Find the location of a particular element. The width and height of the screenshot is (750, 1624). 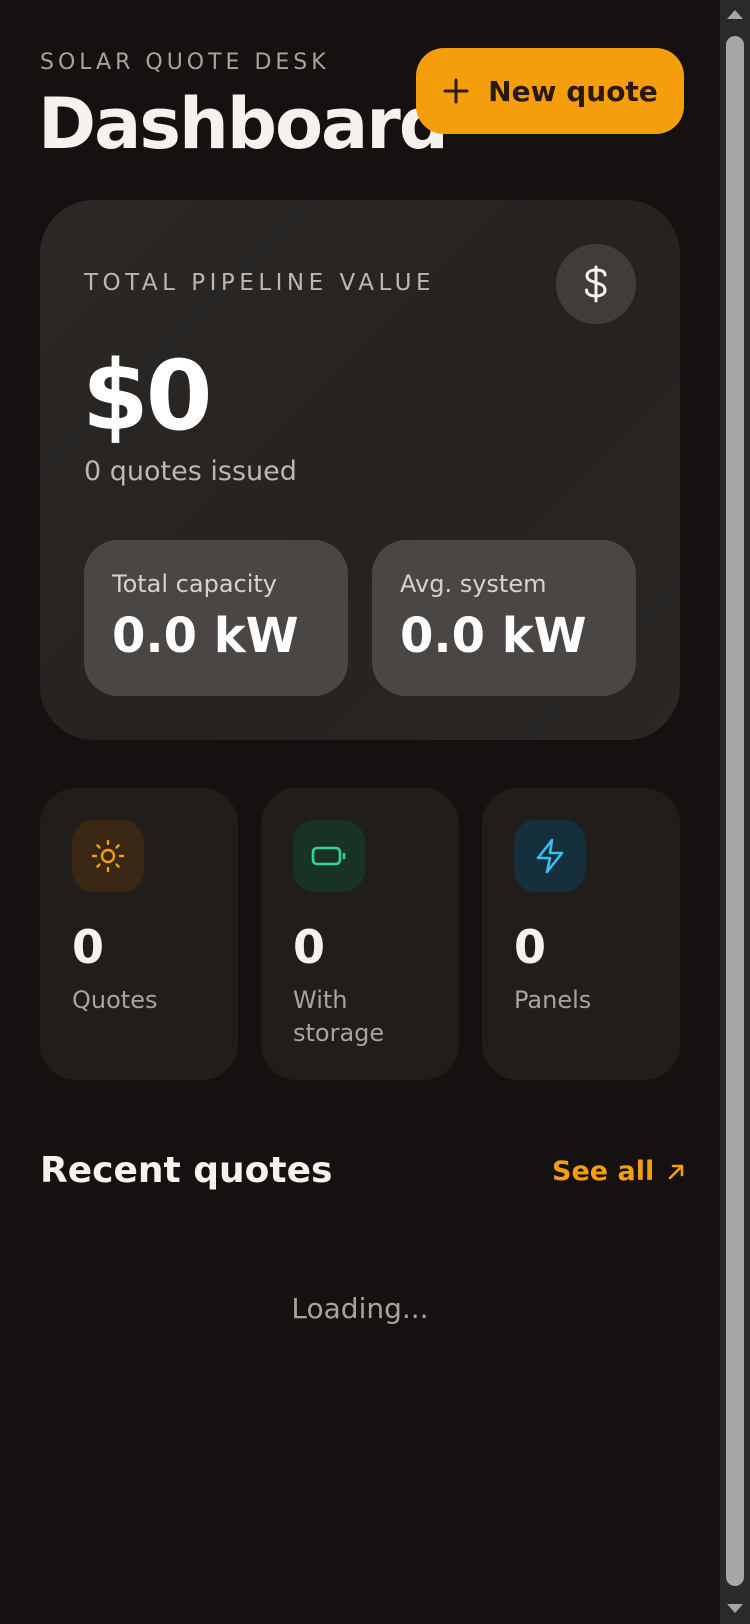

app-eyebrow: SOLAR QUOTE DESK is located at coordinates (185, 62).